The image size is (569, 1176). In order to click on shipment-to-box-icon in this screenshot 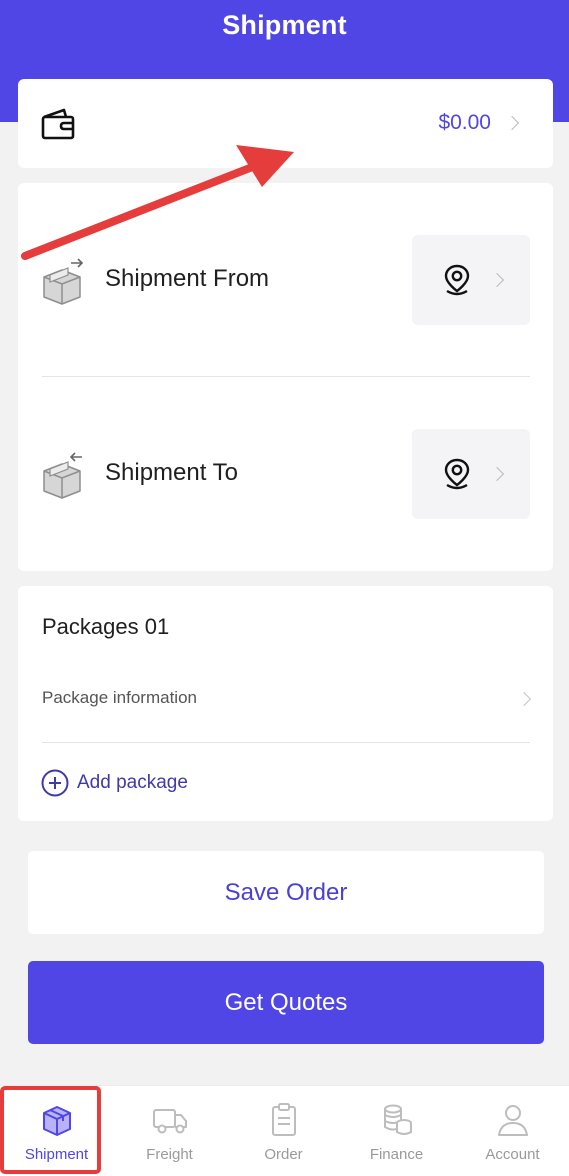, I will do `click(62, 475)`.